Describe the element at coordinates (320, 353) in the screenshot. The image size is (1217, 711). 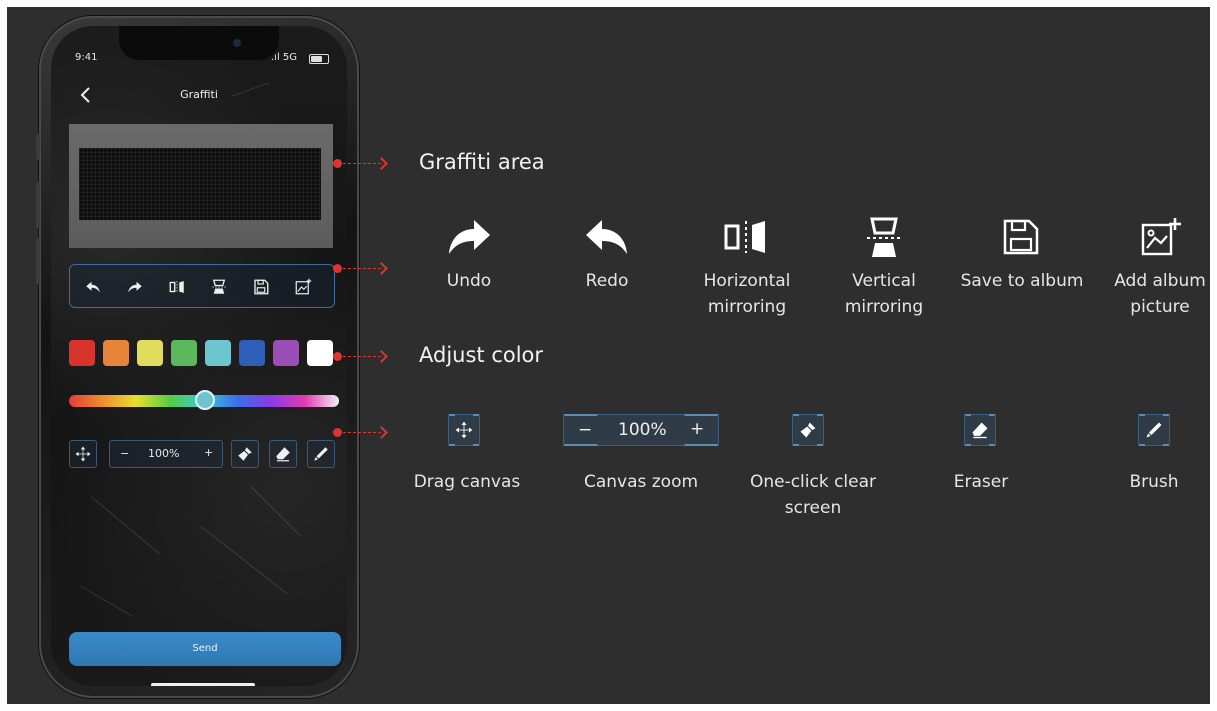
I see `color-swatch-white` at that location.